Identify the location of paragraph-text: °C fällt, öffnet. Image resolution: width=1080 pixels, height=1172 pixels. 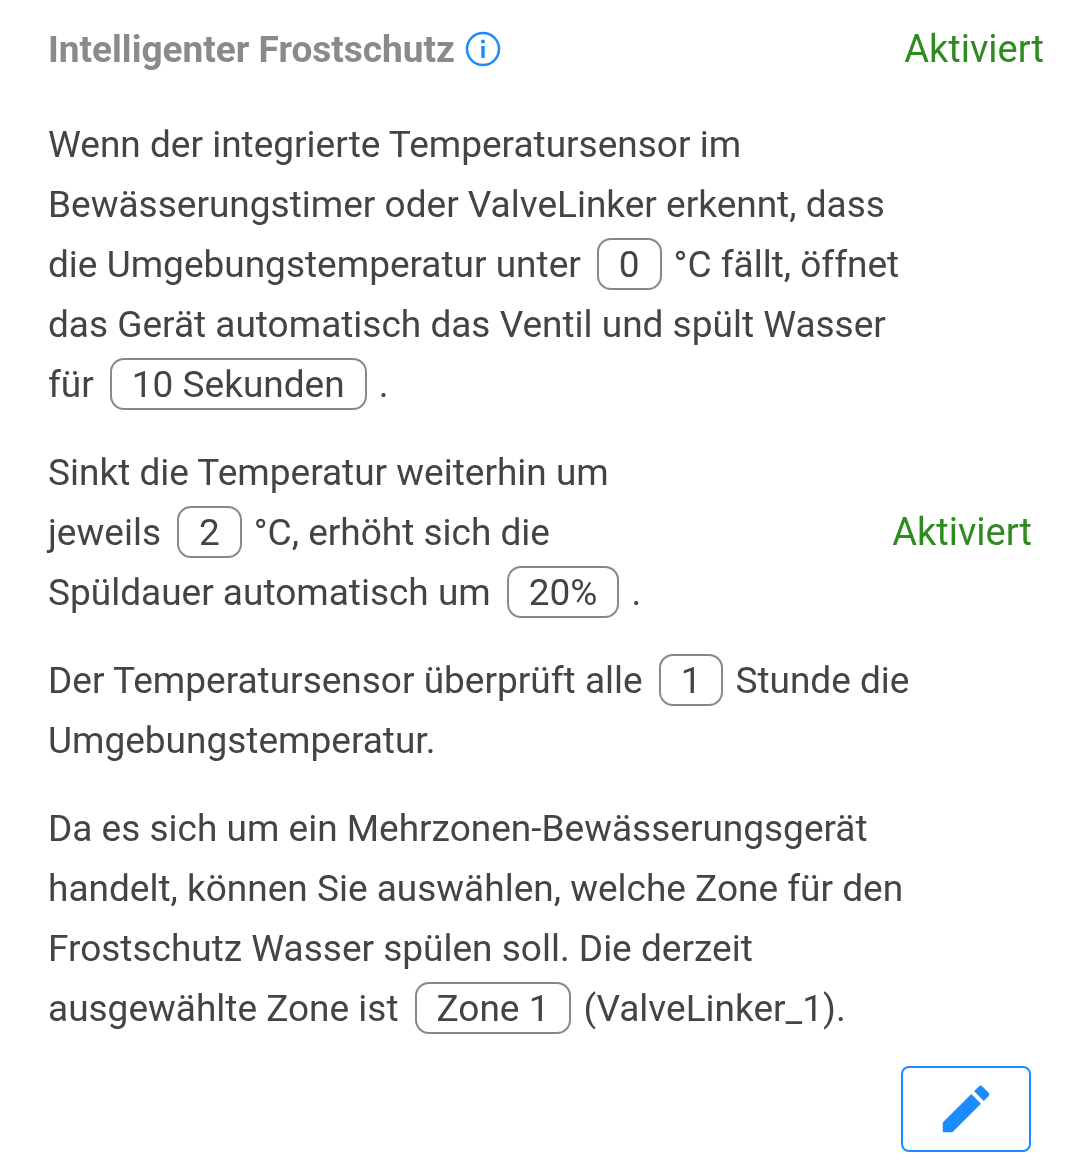
(786, 264).